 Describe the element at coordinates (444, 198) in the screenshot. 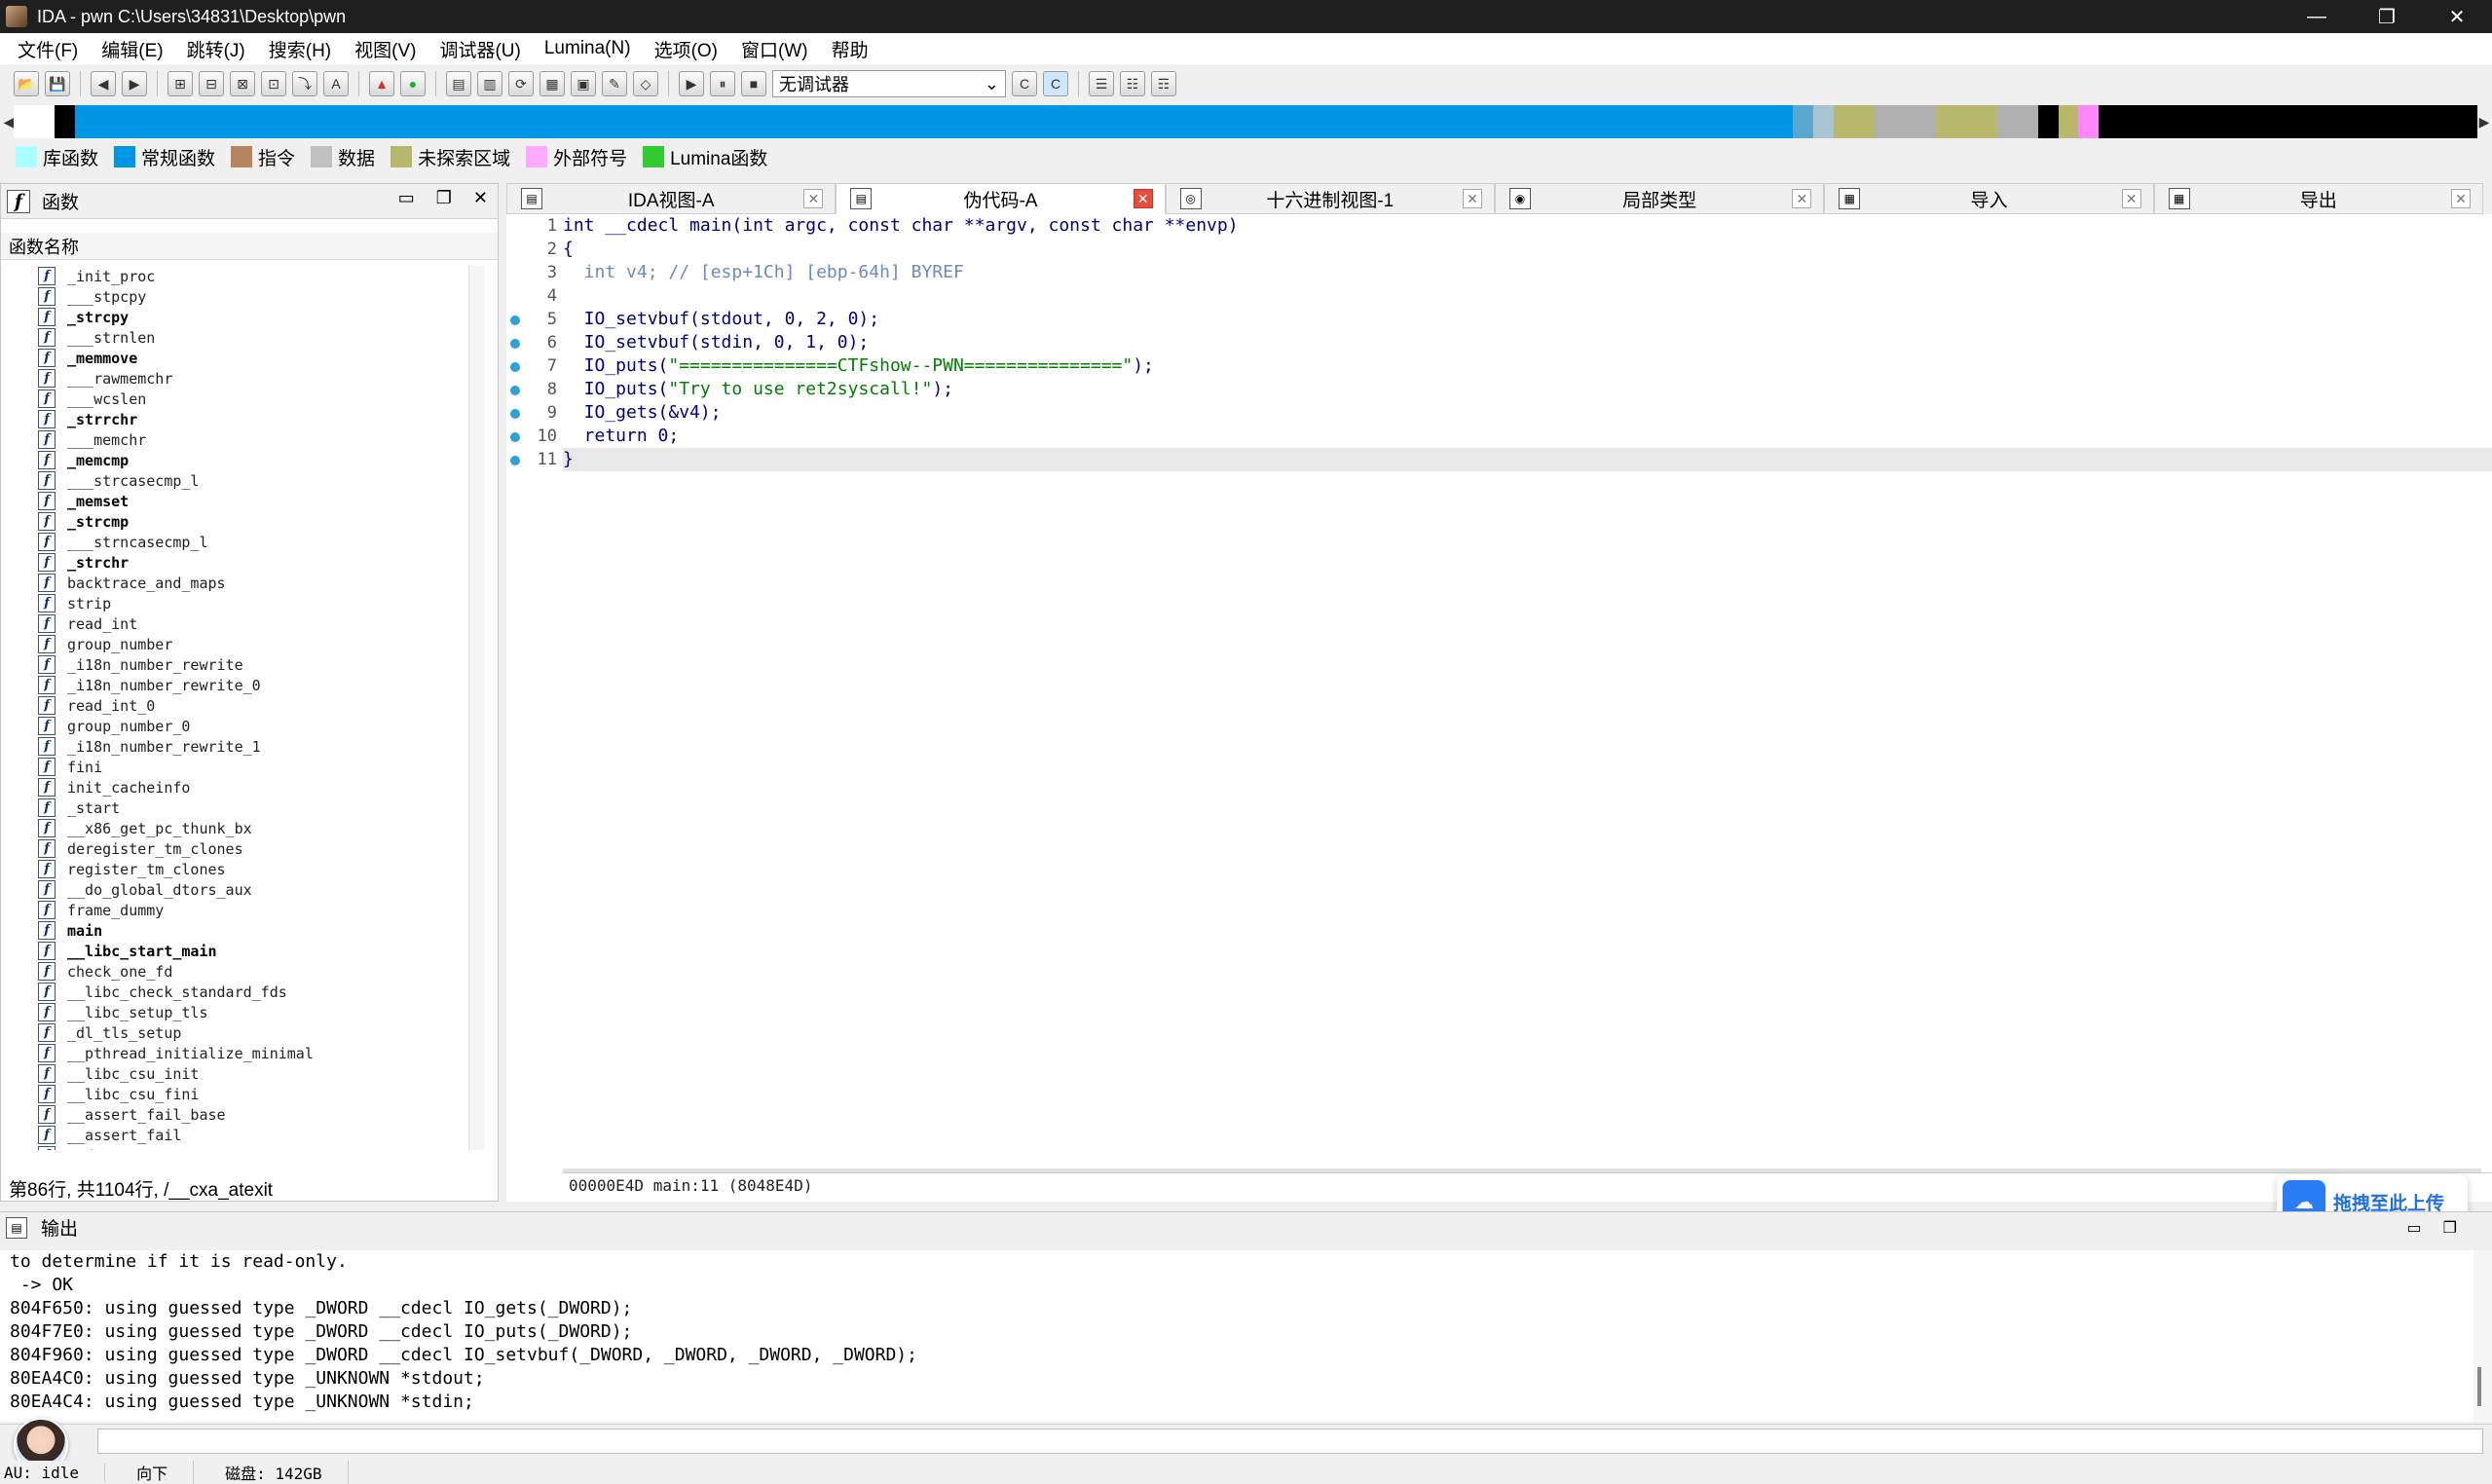

I see `panel-float-icon: ❐` at that location.